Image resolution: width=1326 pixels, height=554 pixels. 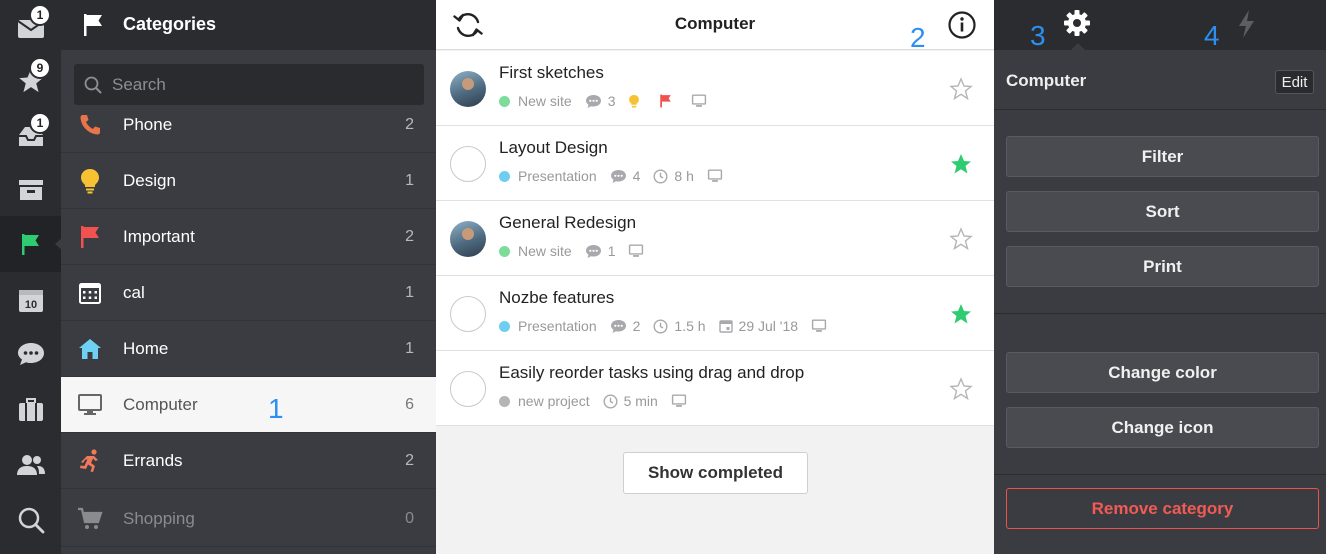 I want to click on comments-meta: 4, so click(x=625, y=176).